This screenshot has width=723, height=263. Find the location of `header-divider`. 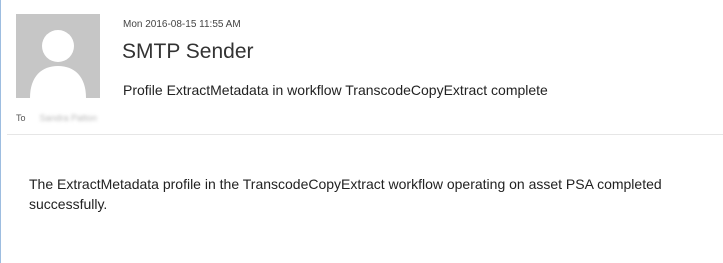

header-divider is located at coordinates (365, 134).